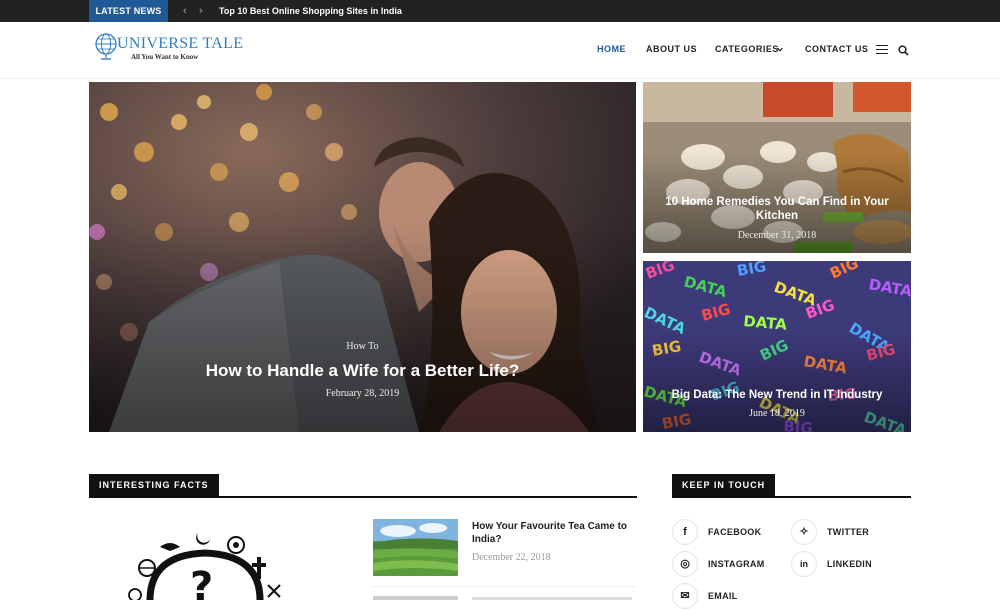 This screenshot has height=609, width=1000. What do you see at coordinates (777, 395) in the screenshot?
I see `post-title: Big Data: The New Trend in IT Industry` at bounding box center [777, 395].